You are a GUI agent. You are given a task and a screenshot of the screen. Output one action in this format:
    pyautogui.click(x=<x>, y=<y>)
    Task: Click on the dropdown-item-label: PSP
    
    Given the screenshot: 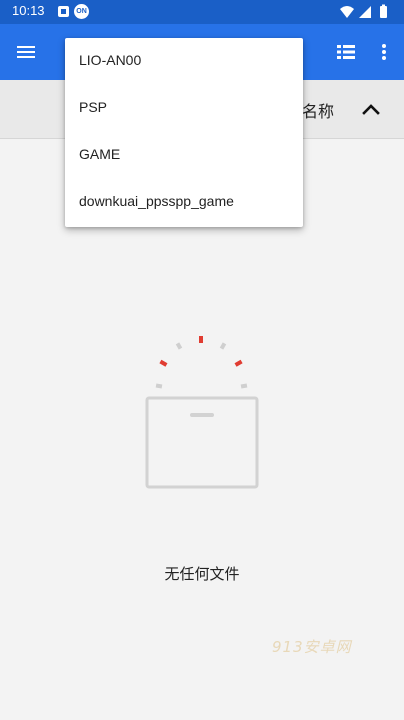 What is the action you would take?
    pyautogui.click(x=93, y=107)
    